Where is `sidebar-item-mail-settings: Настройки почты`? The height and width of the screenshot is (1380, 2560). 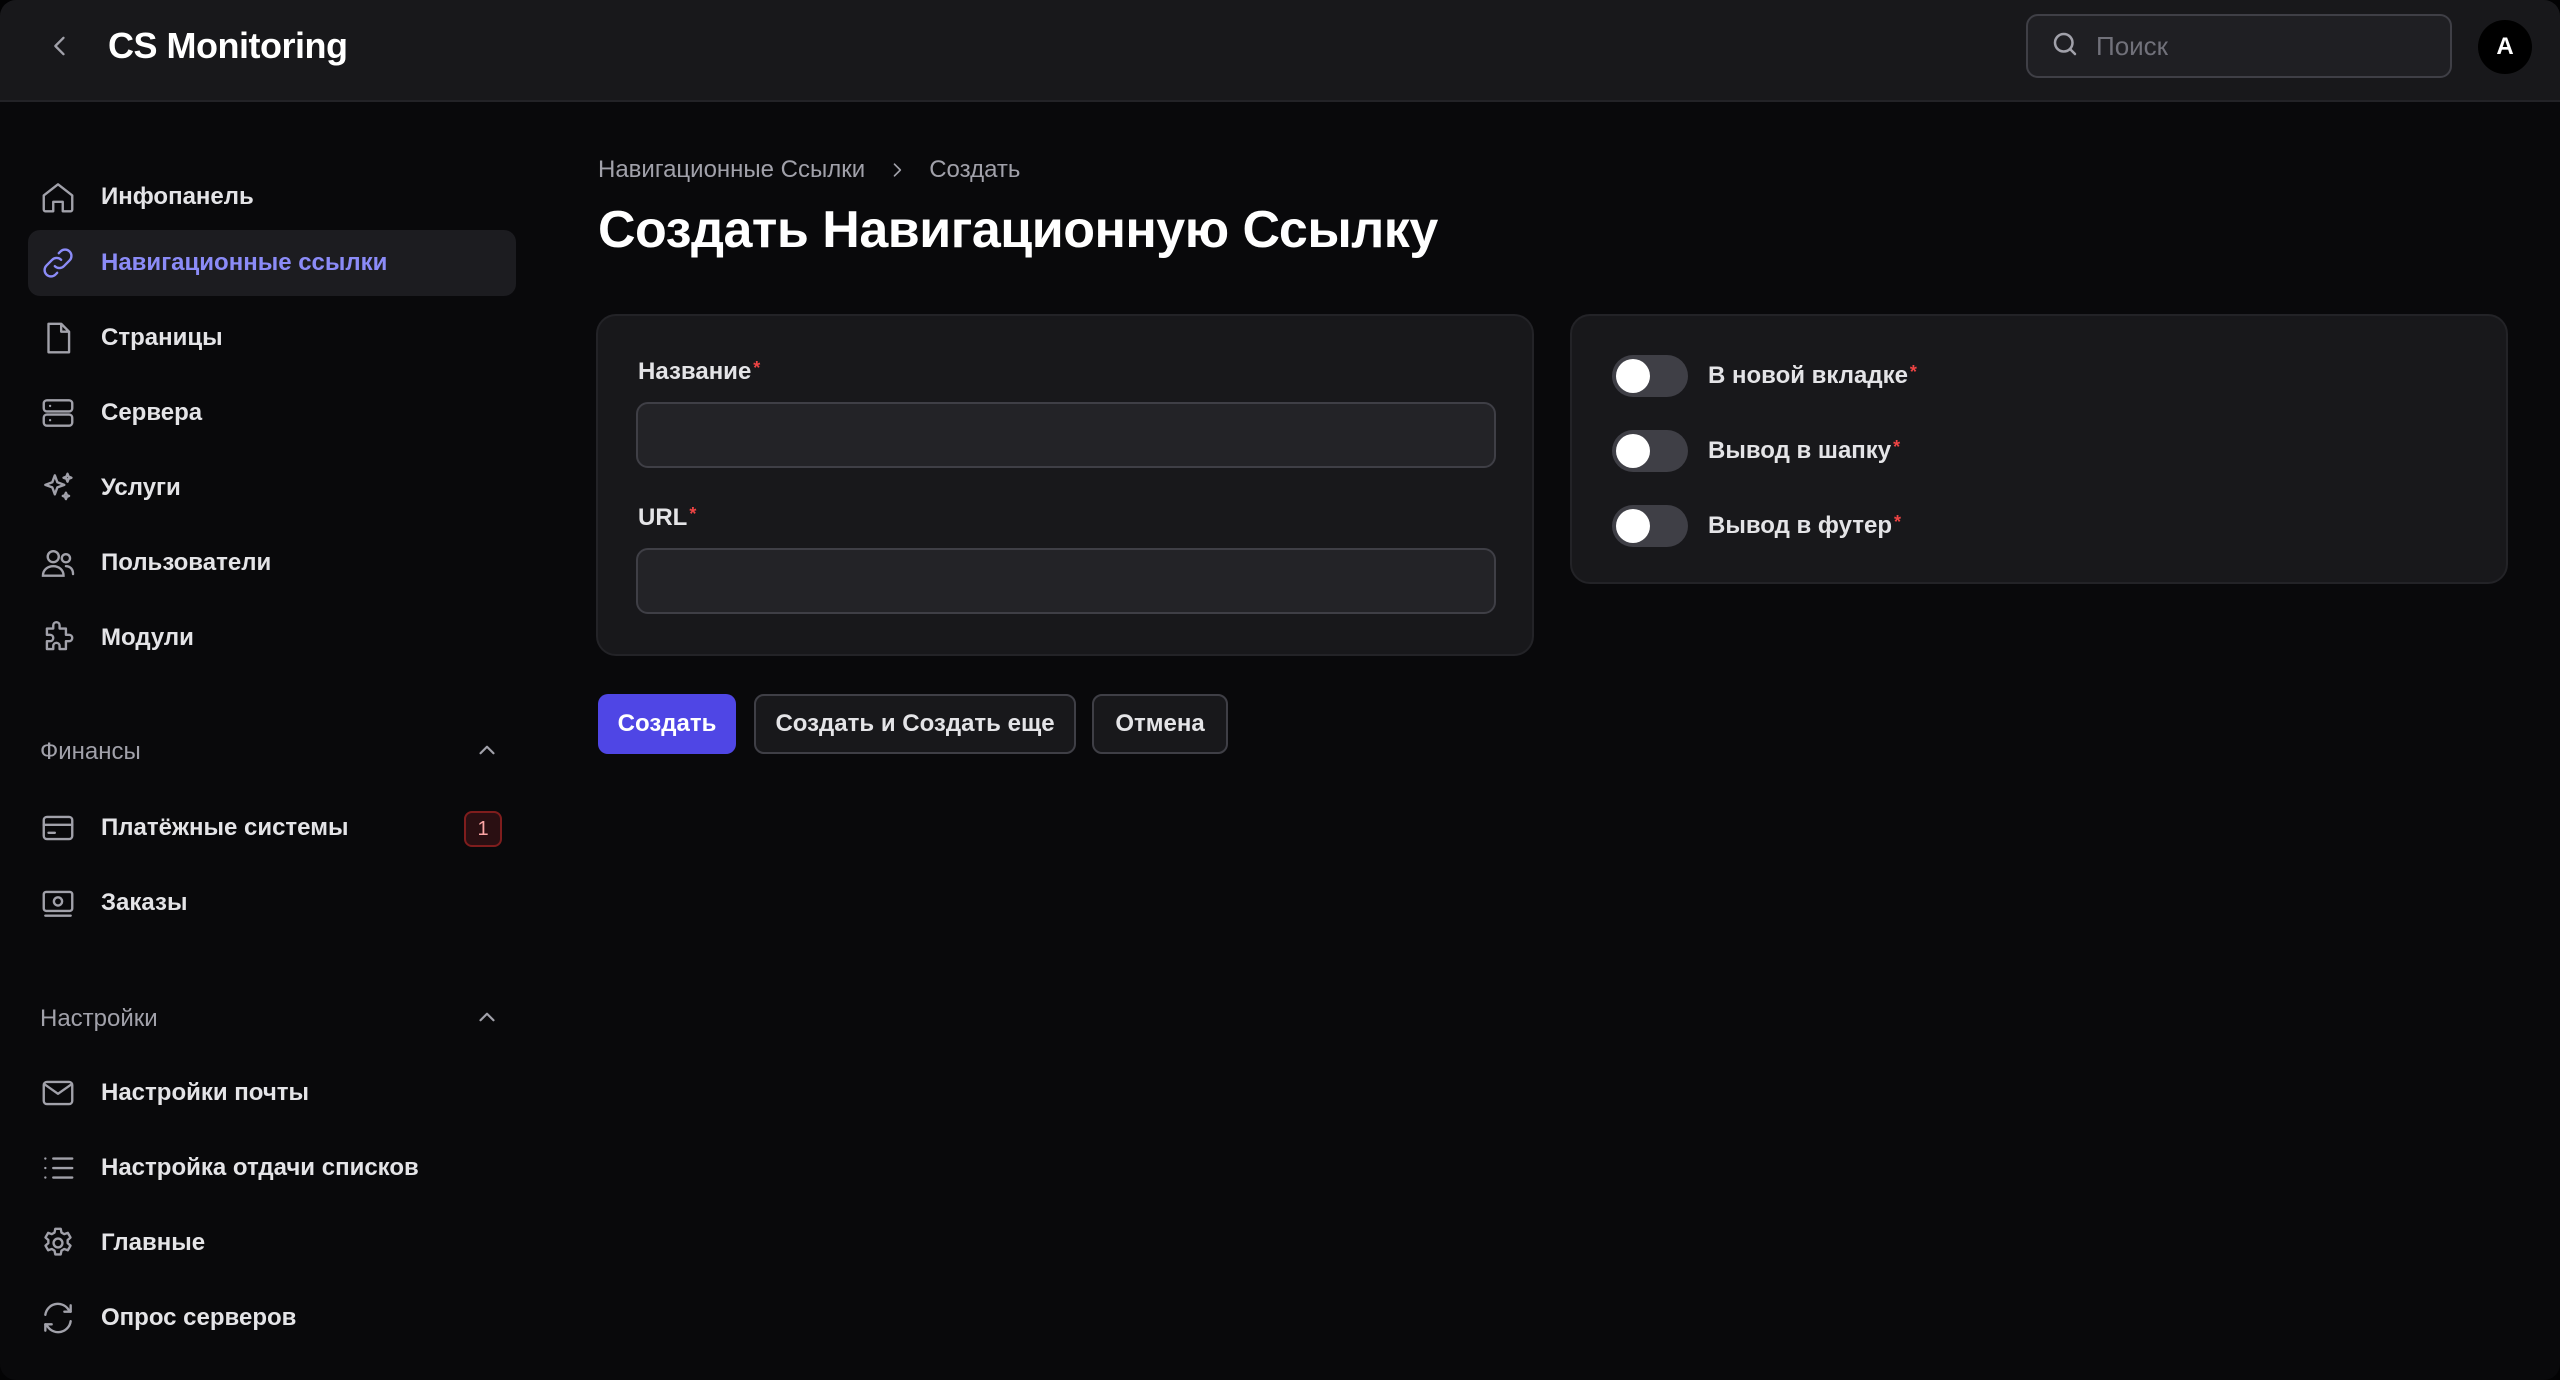 sidebar-item-mail-settings: Настройки почты is located at coordinates (272, 1093).